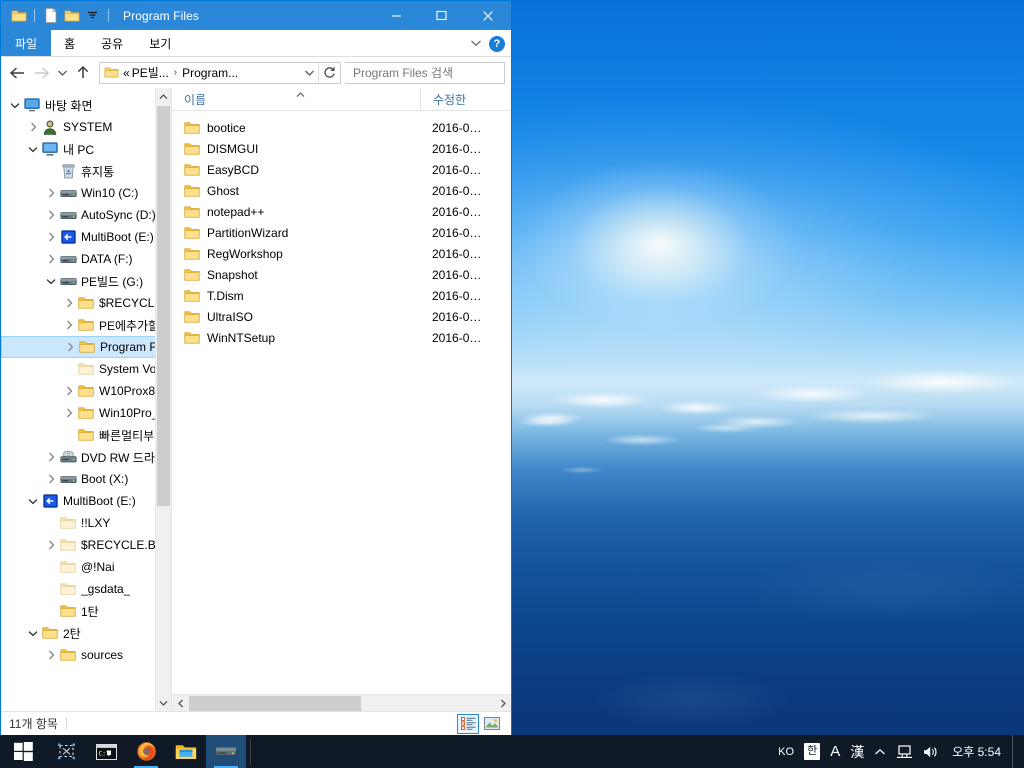  What do you see at coordinates (86, 193) in the screenshot?
I see `nav-tree-item: Win10 (C:)` at bounding box center [86, 193].